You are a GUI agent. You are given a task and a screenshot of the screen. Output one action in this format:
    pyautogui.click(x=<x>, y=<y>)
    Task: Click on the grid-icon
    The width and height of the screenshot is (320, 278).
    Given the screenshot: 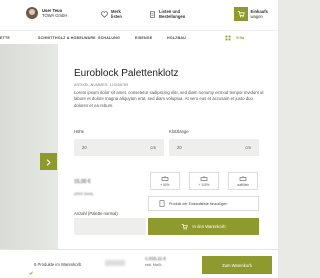 What is the action you would take?
    pyautogui.click(x=228, y=38)
    